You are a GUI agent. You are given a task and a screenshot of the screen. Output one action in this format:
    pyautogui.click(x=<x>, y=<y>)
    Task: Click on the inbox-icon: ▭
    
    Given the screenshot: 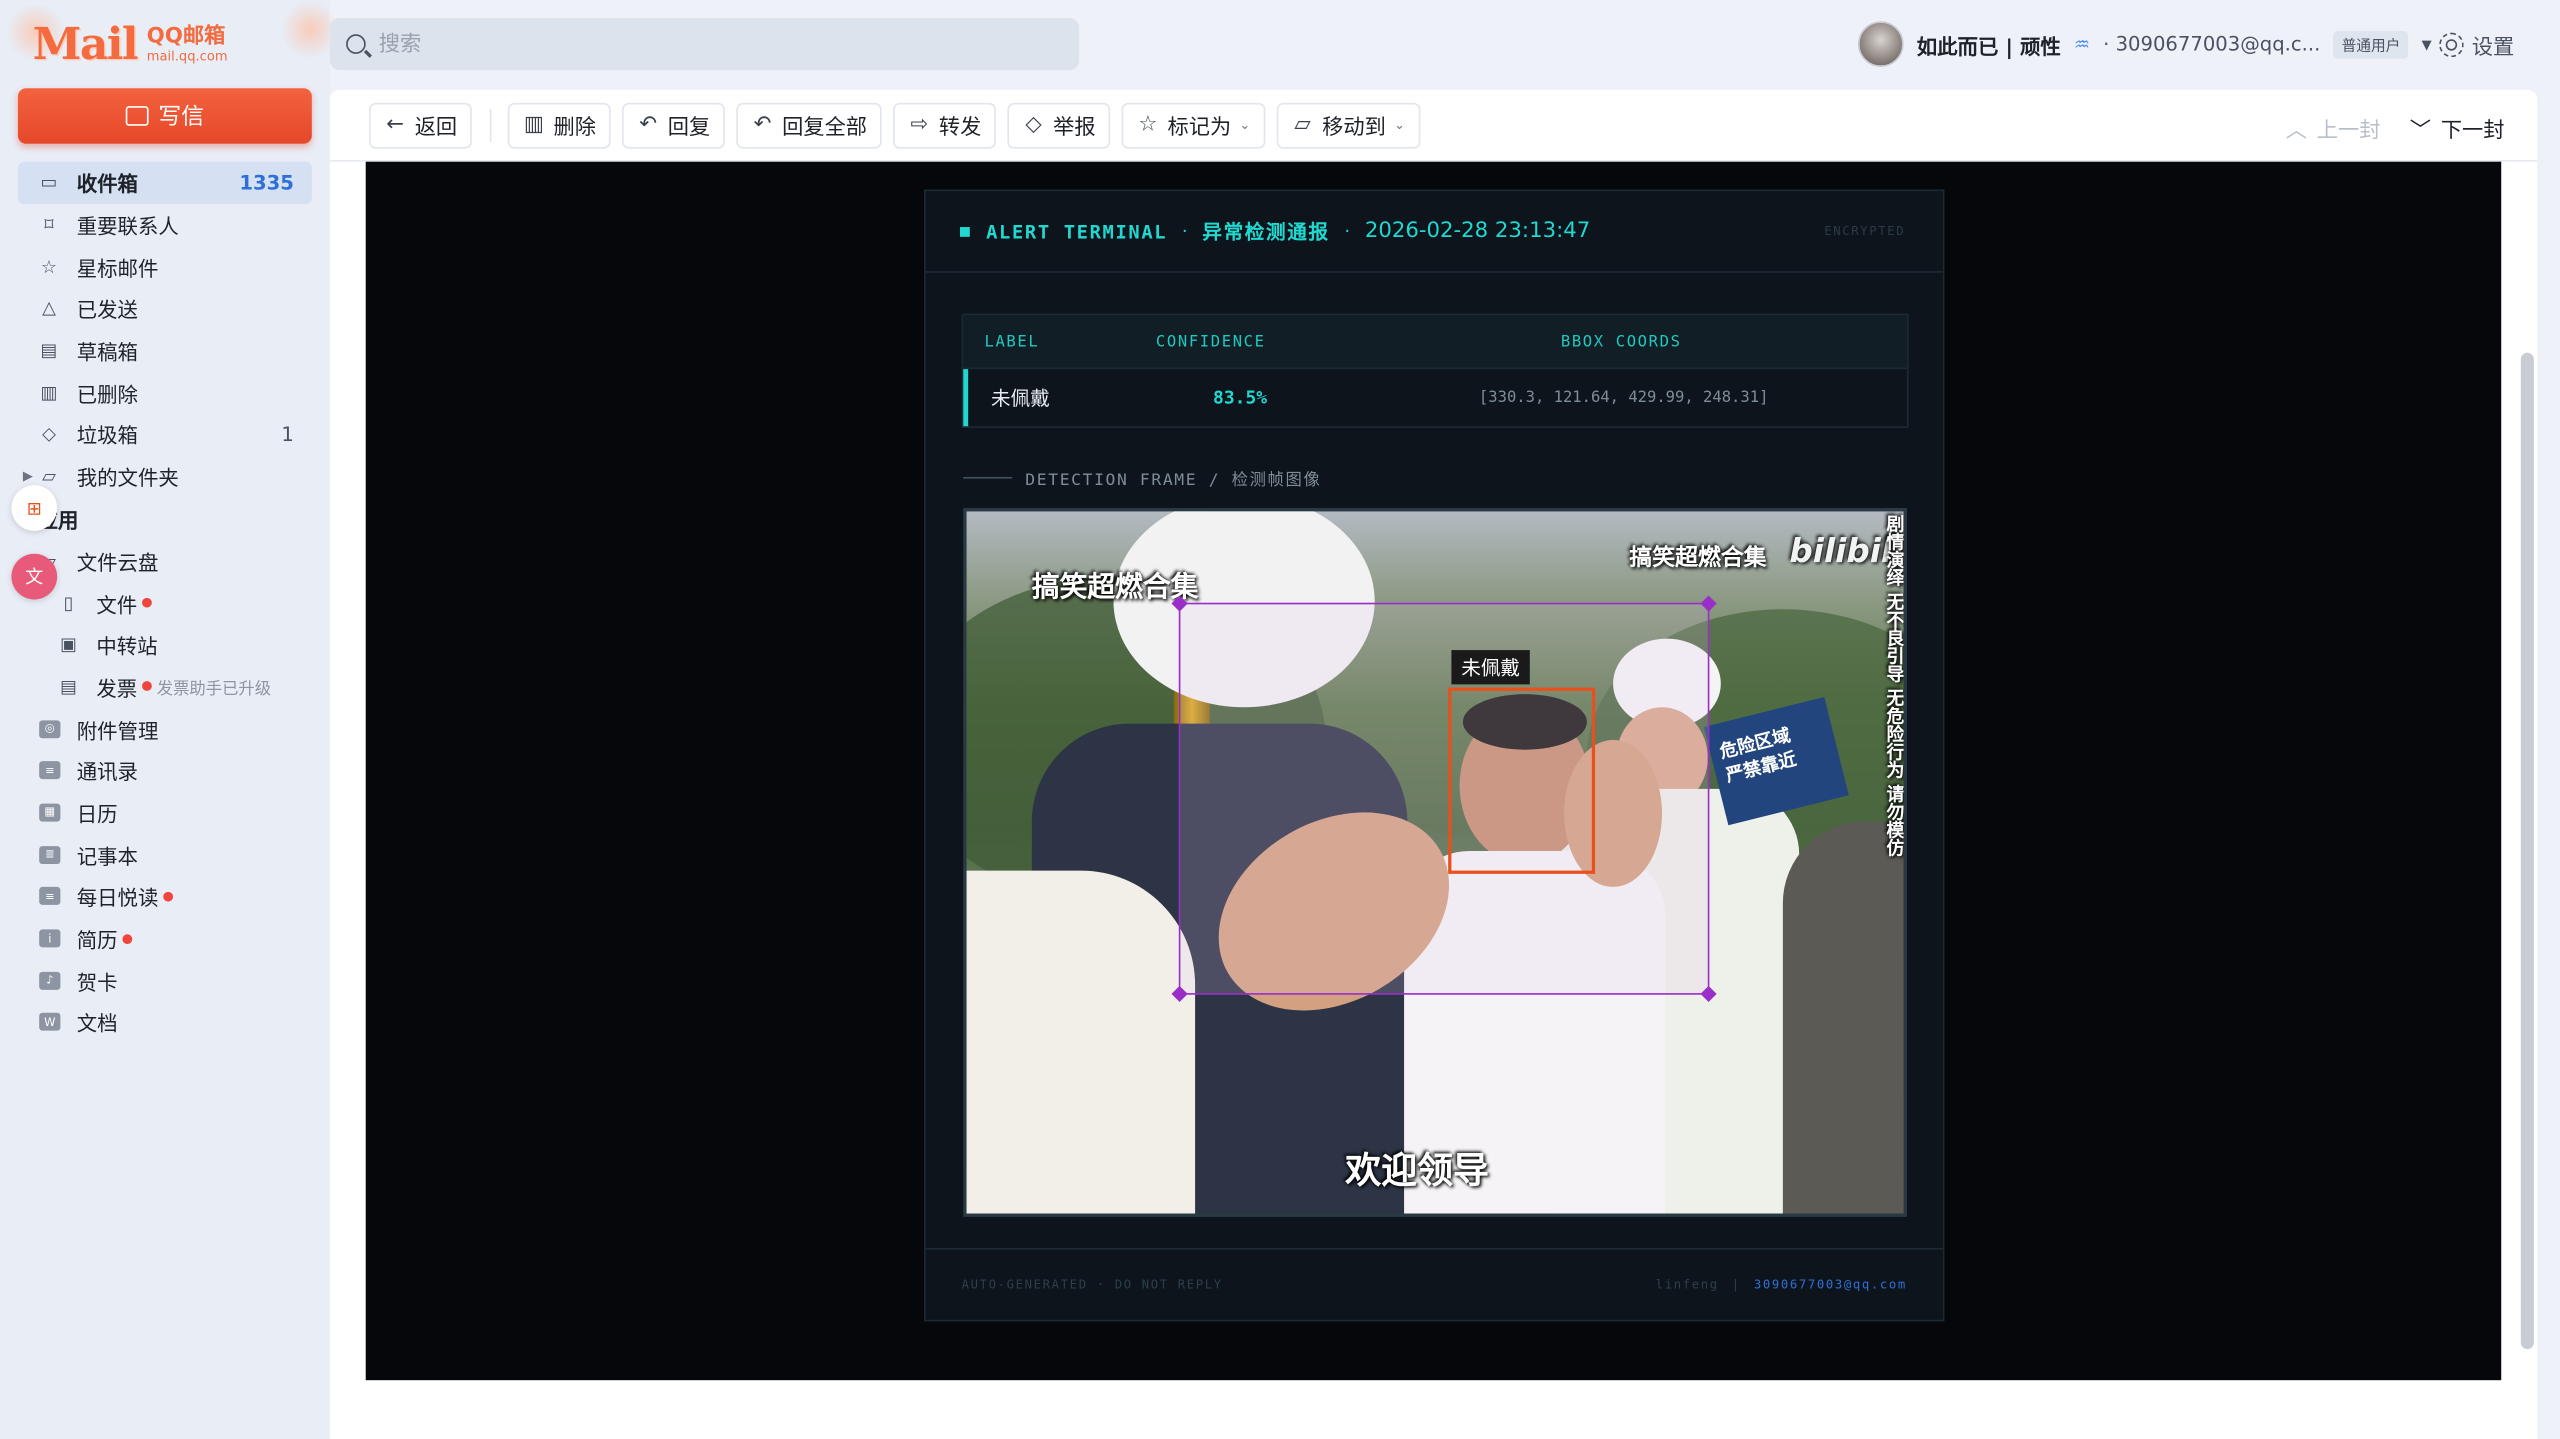 What is the action you would take?
    pyautogui.click(x=49, y=183)
    